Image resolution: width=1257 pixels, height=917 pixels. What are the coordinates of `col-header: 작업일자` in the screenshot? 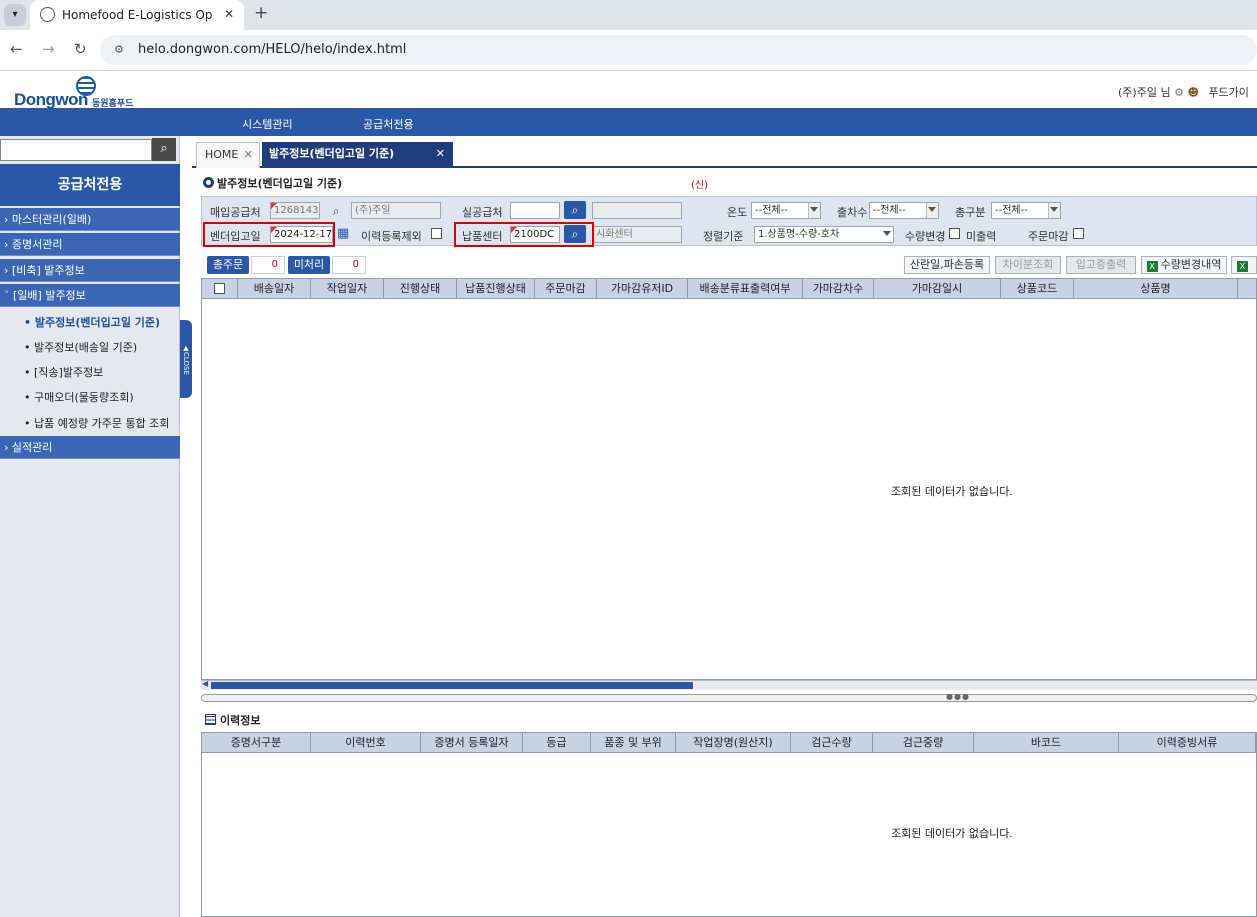 It's located at (347, 289).